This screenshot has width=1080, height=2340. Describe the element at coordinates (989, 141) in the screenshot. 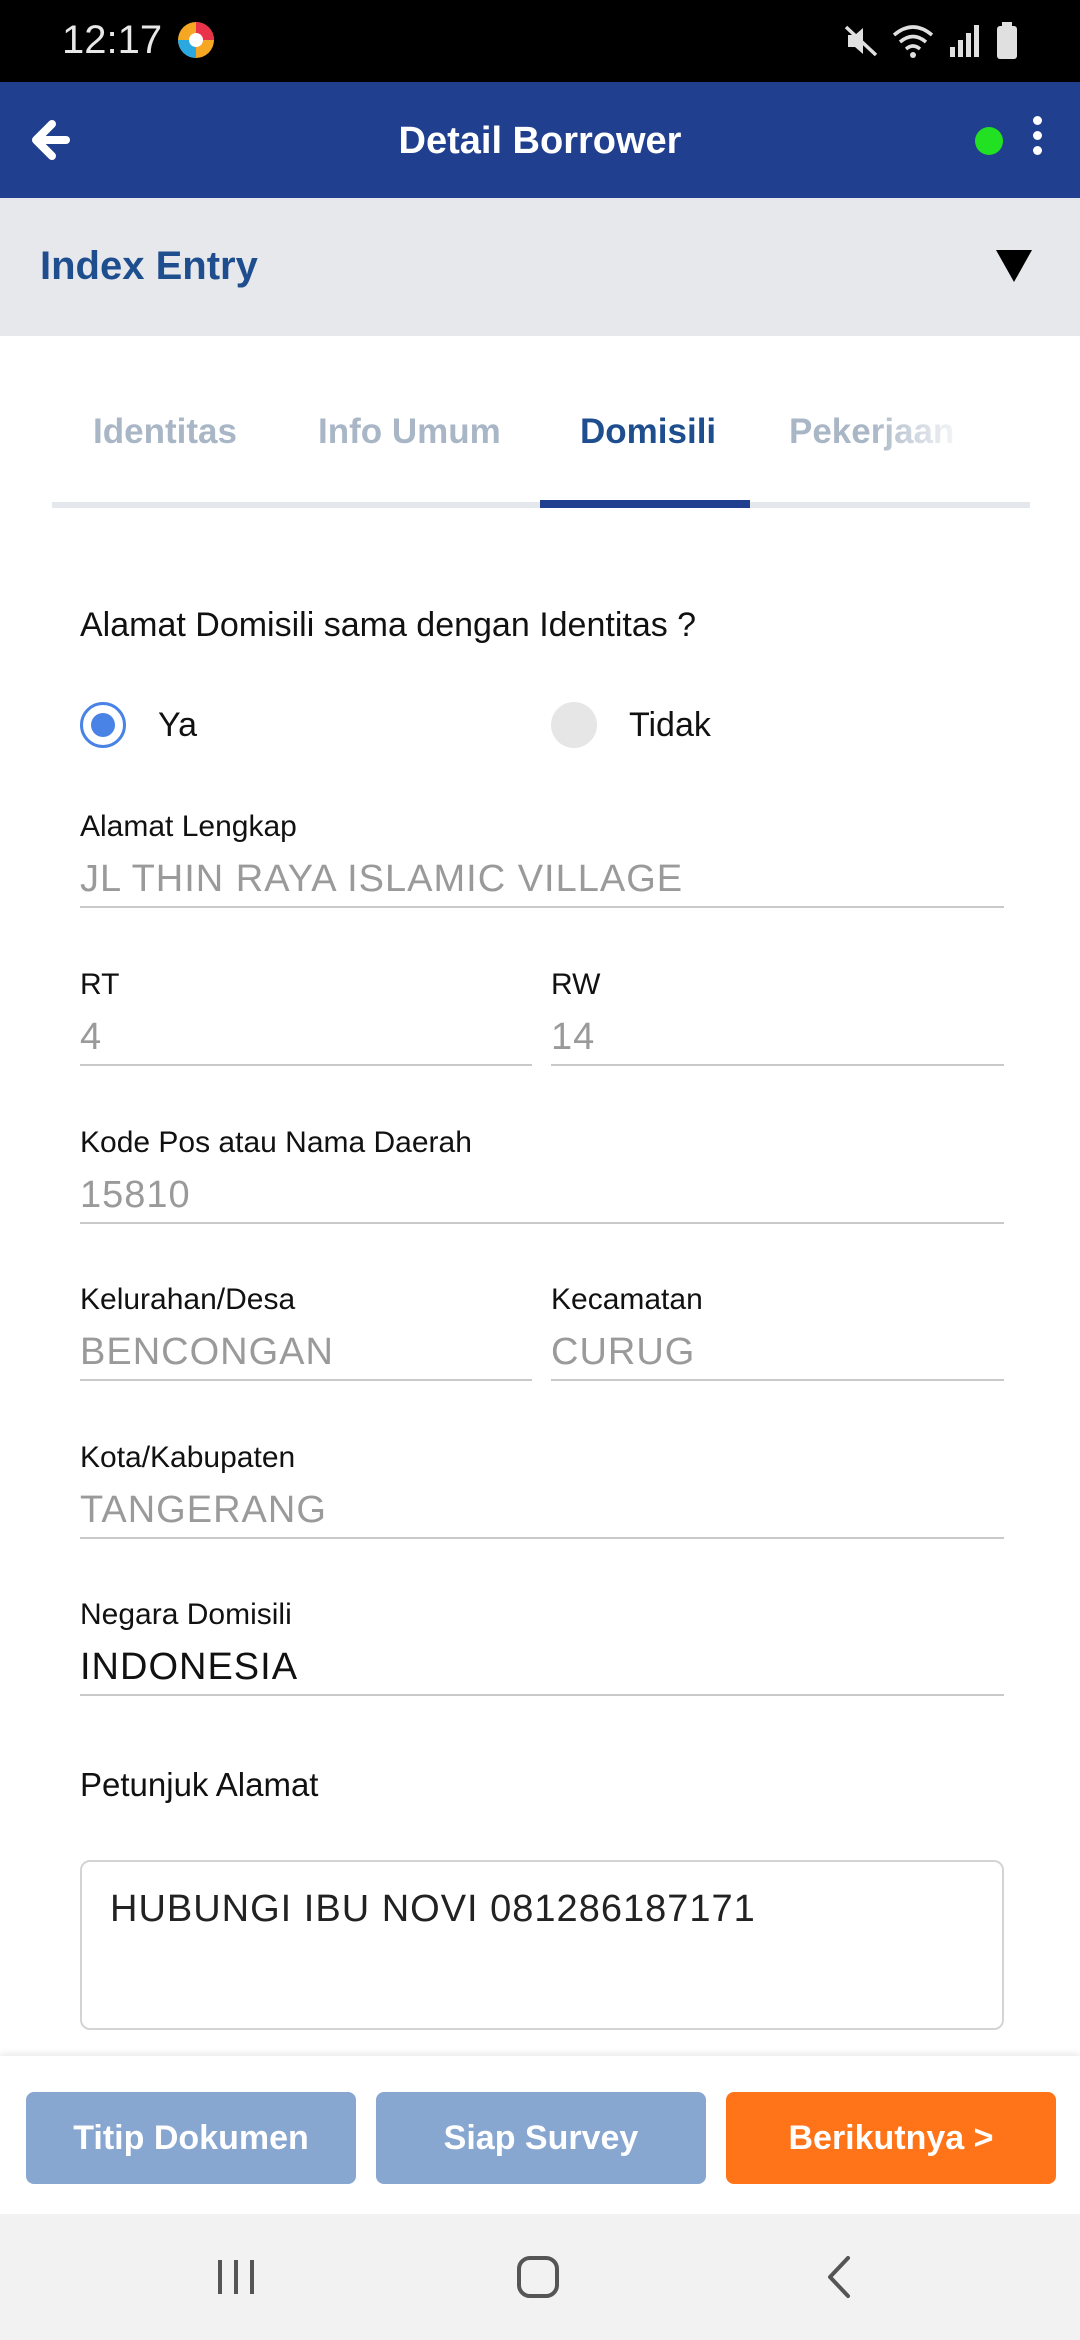

I see `online-status-dot` at that location.